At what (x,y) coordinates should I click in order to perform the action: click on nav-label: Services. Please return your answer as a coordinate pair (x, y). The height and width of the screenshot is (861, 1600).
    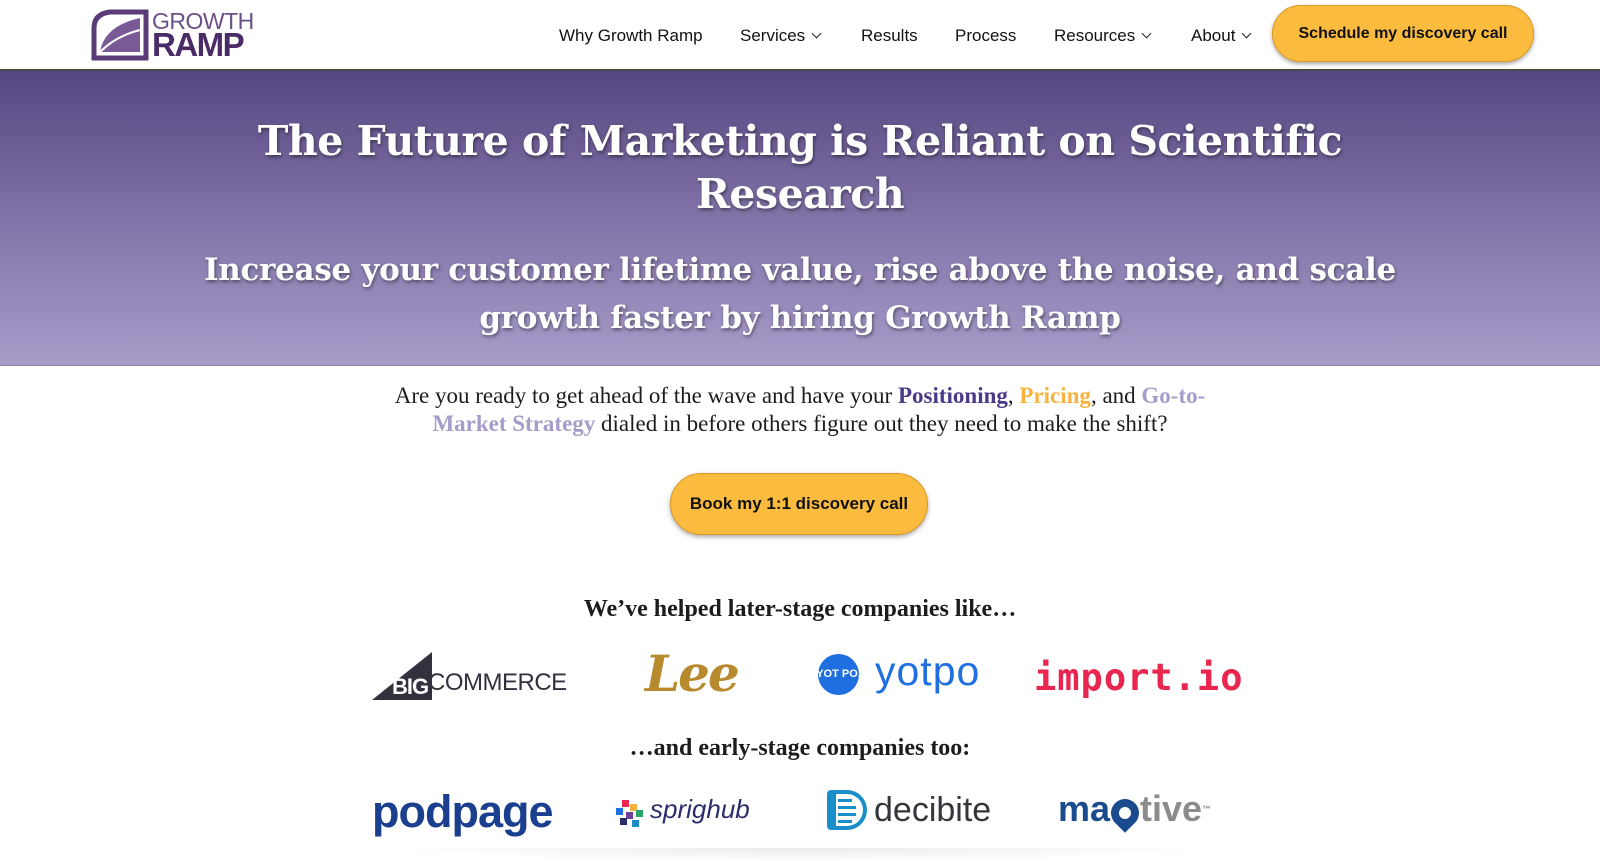
    Looking at the image, I should click on (773, 35).